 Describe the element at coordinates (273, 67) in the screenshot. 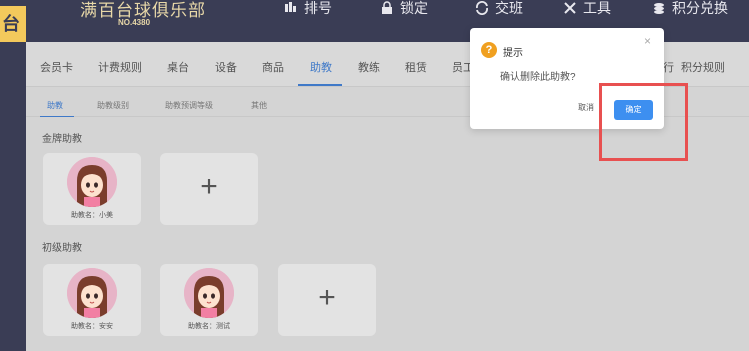

I see `tab-products: 商品` at that location.